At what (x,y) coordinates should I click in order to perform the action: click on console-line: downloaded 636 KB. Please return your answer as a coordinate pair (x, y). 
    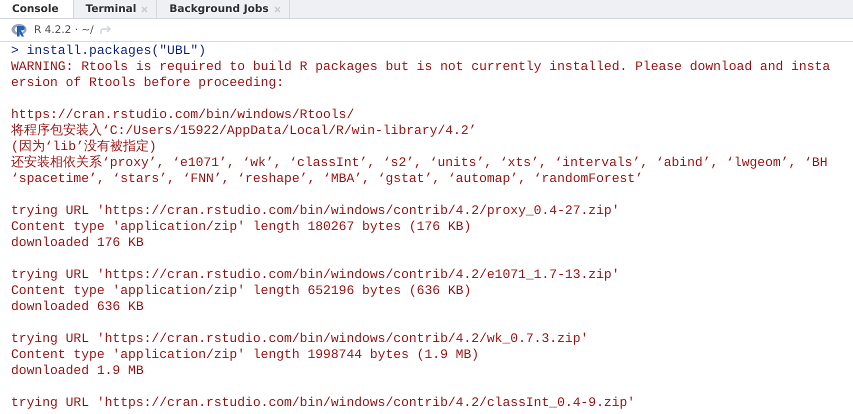
    Looking at the image, I should click on (78, 307).